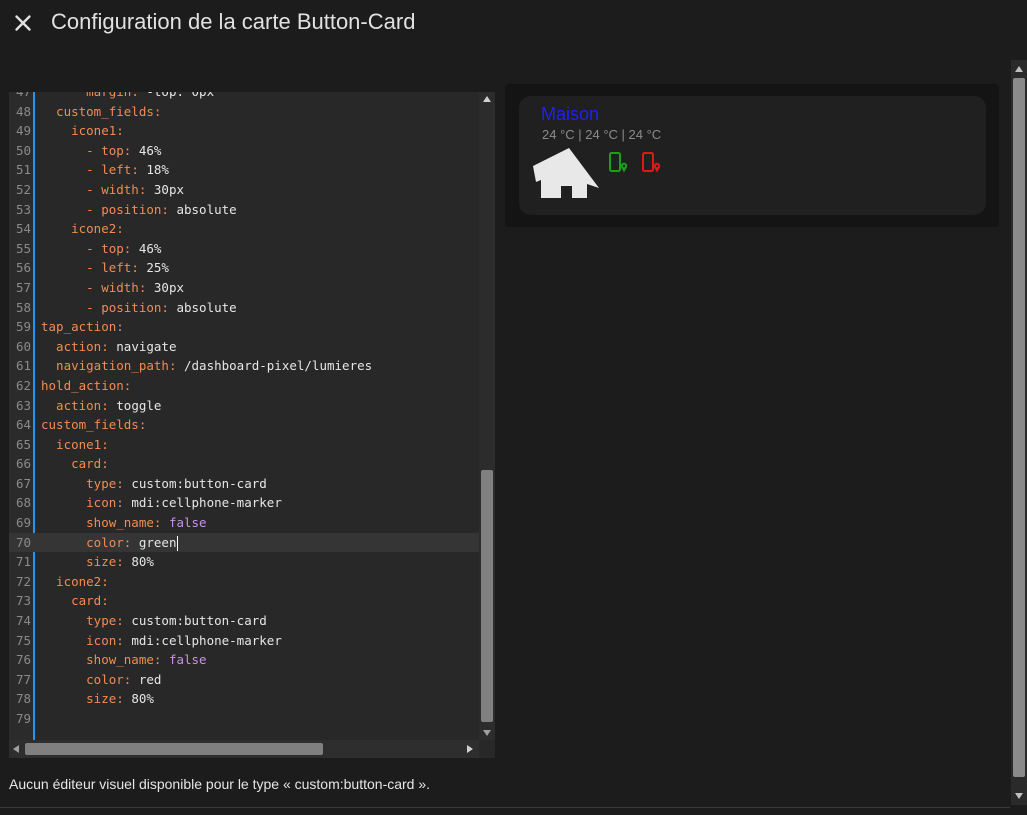  What do you see at coordinates (101, 406) in the screenshot?
I see `code-text: action: toggle` at bounding box center [101, 406].